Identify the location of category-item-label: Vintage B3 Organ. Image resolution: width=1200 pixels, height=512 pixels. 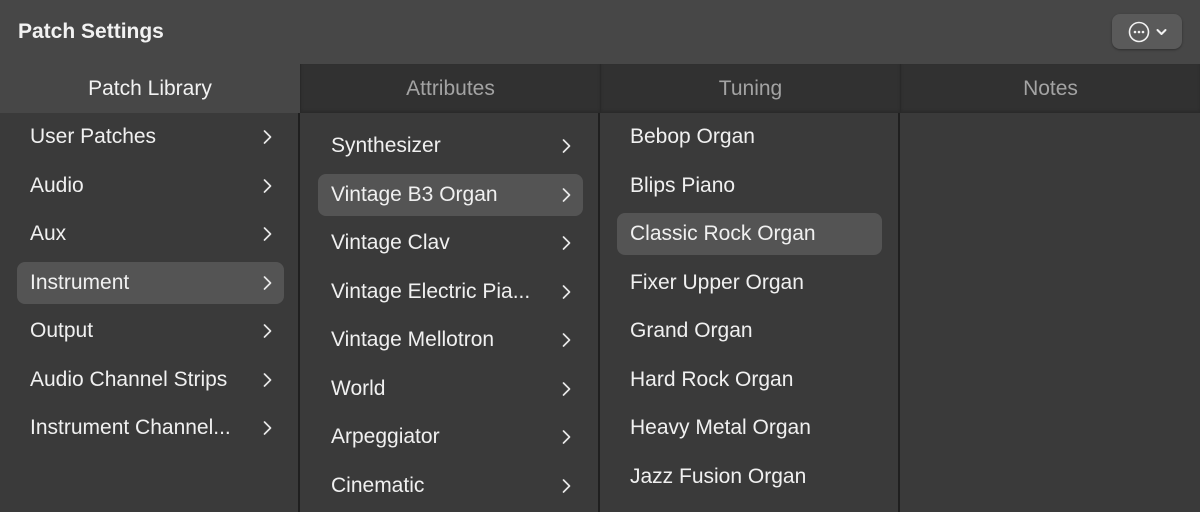
(414, 194).